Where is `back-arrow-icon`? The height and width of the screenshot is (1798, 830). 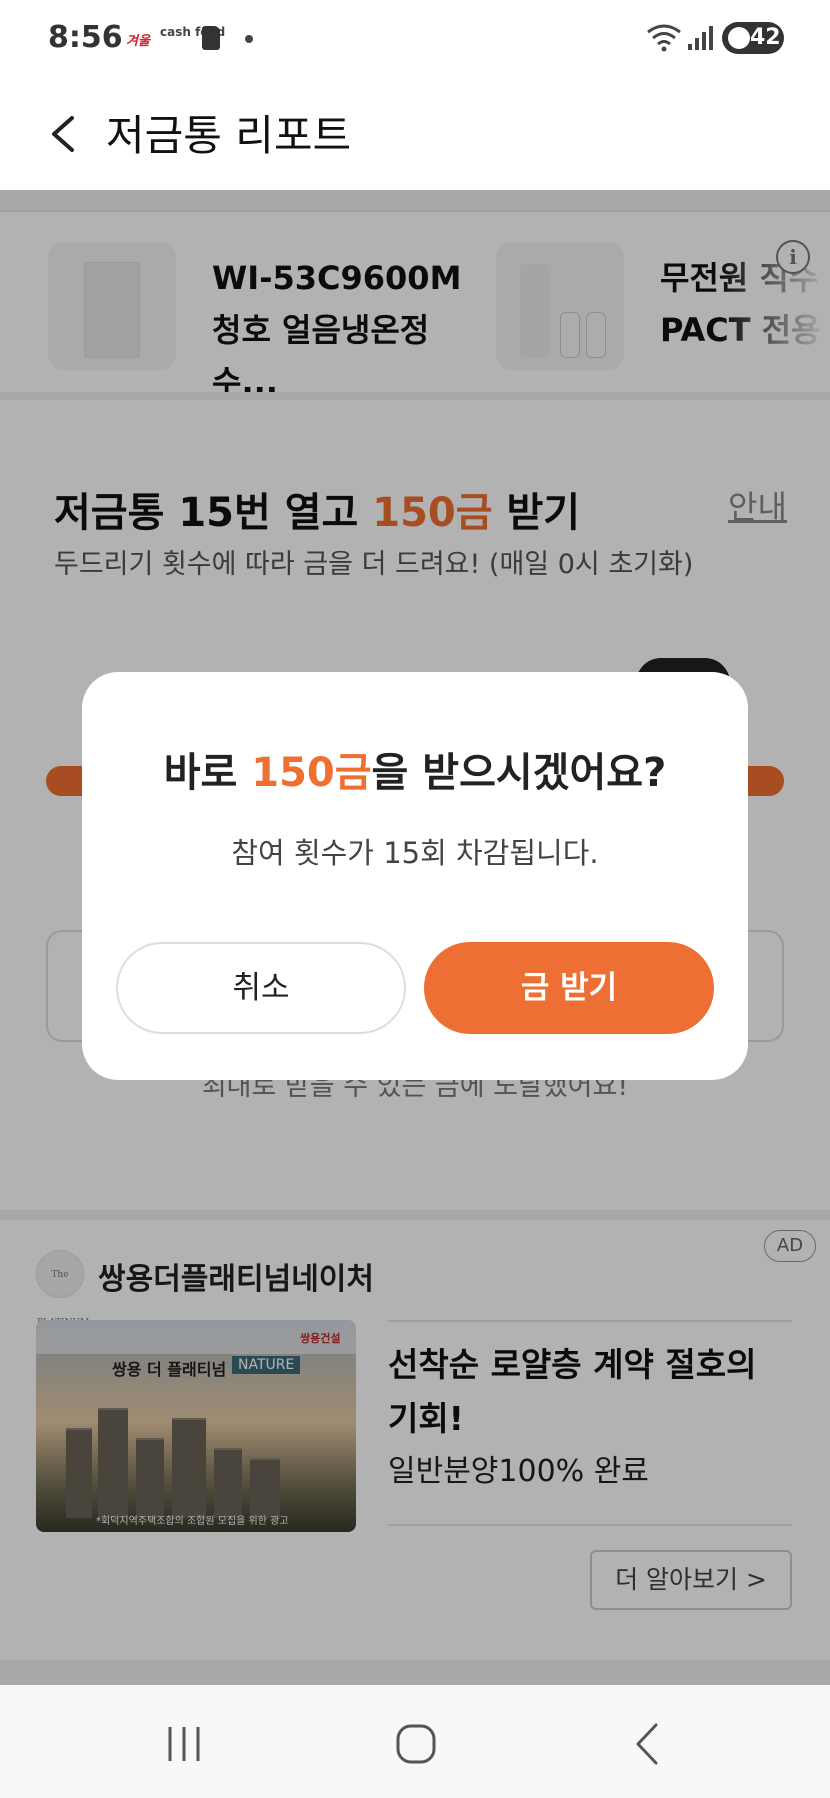 back-arrow-icon is located at coordinates (68, 134).